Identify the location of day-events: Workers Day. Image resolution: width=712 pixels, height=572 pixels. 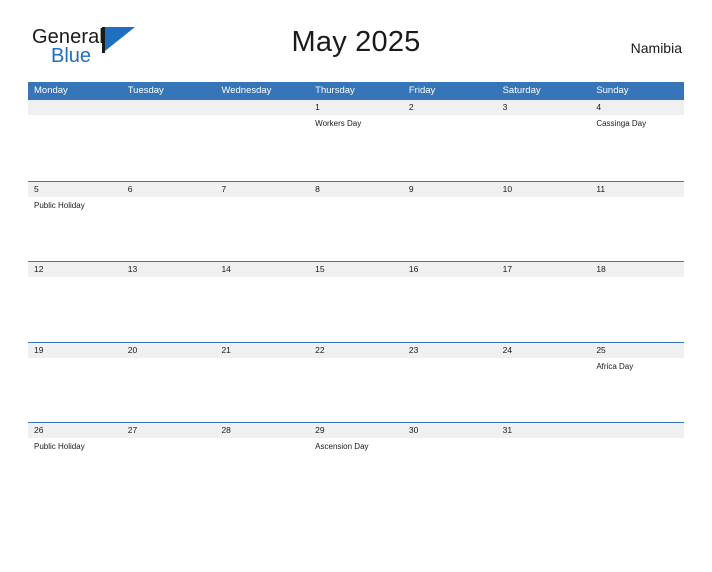
(356, 122).